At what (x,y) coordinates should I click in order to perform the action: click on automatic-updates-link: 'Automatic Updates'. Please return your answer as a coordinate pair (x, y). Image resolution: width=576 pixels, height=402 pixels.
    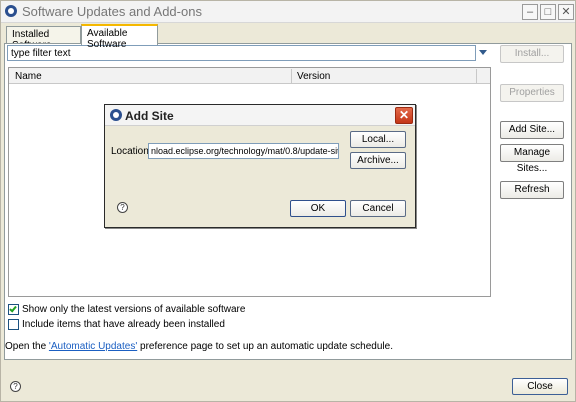
    Looking at the image, I should click on (93, 346).